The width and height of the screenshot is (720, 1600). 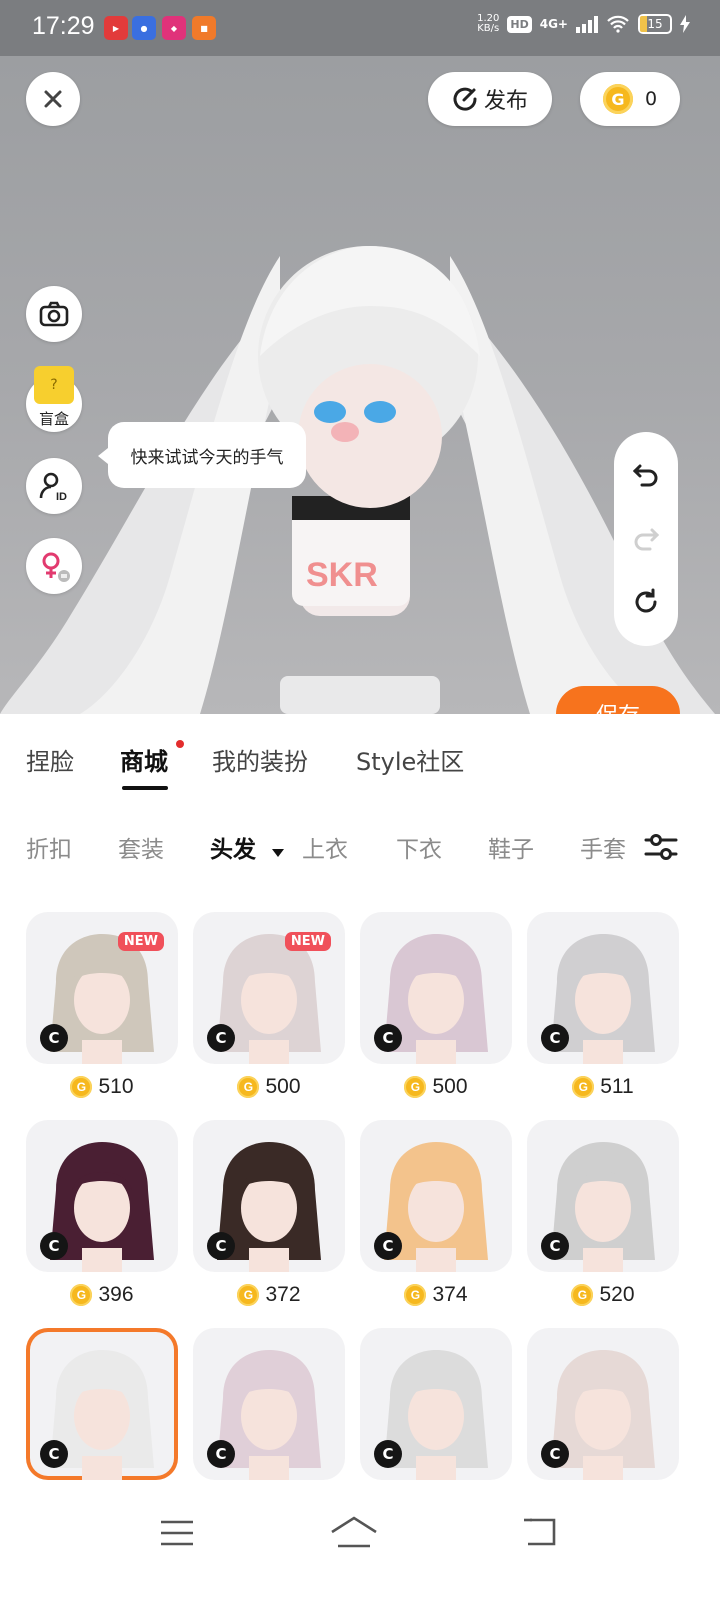 I want to click on active-tab-indicator, so click(x=145, y=788).